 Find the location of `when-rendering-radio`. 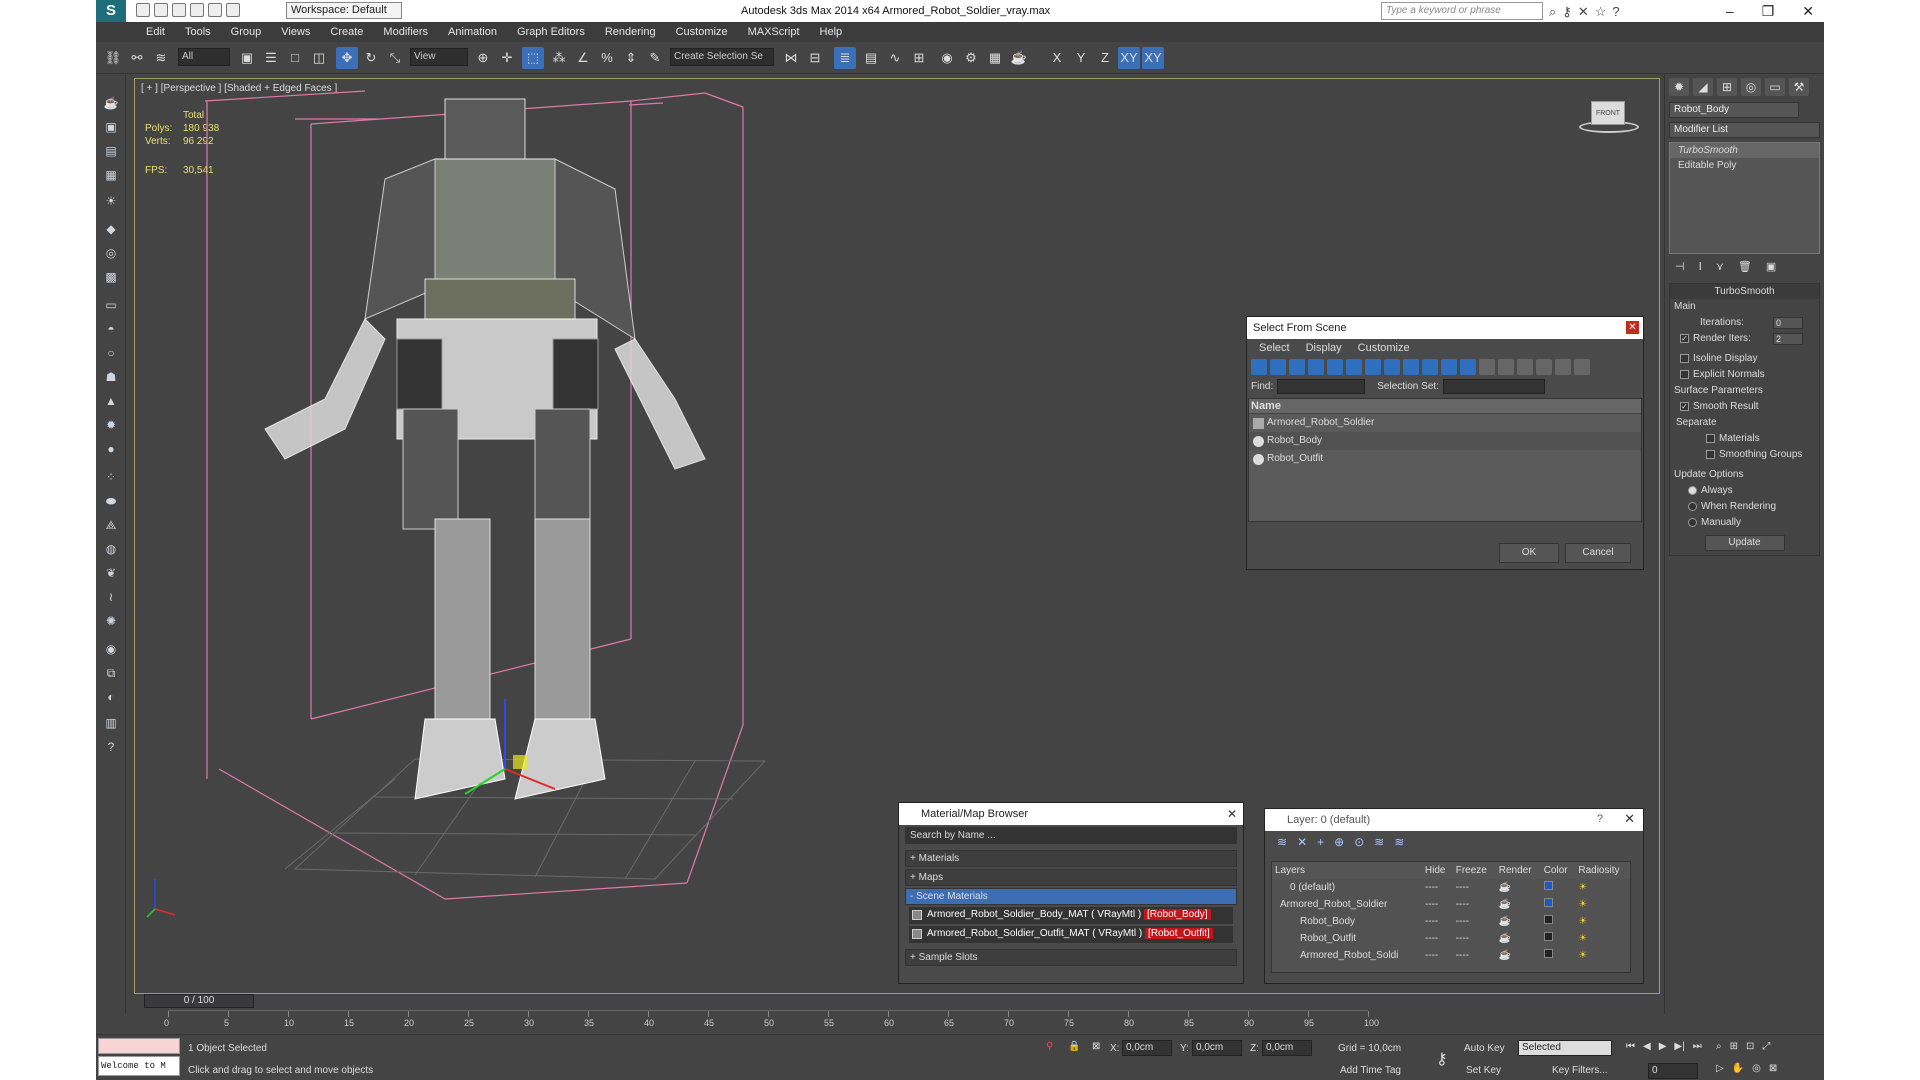

when-rendering-radio is located at coordinates (1692, 506).